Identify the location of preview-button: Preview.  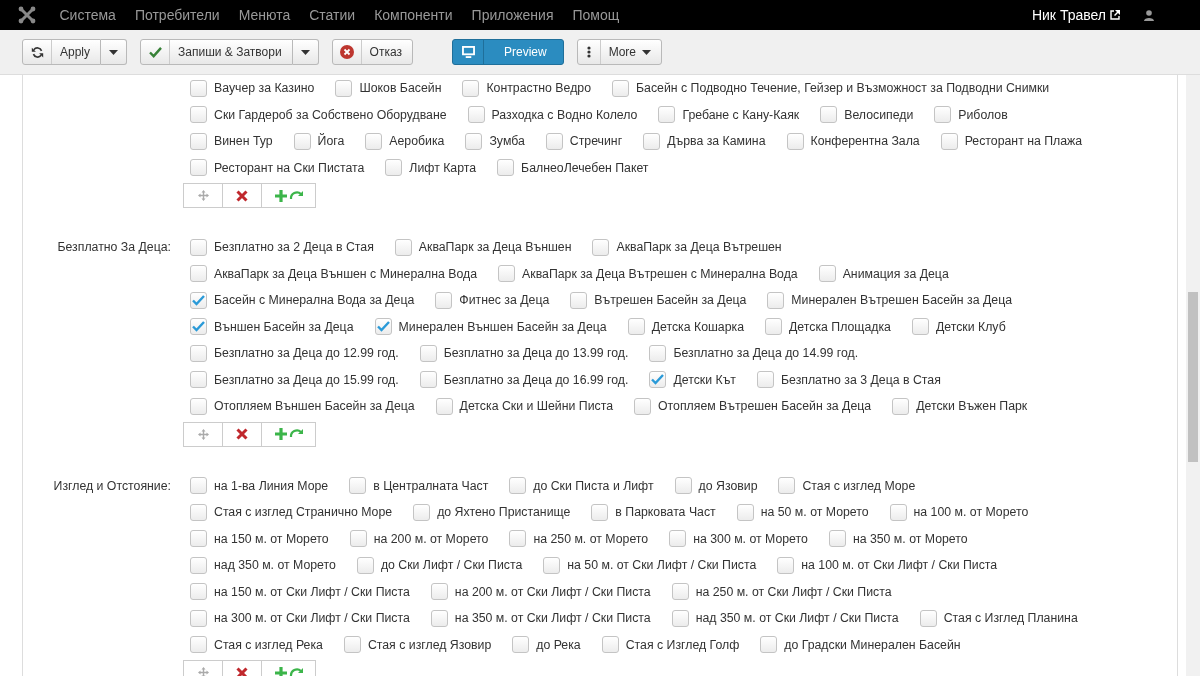
(508, 52).